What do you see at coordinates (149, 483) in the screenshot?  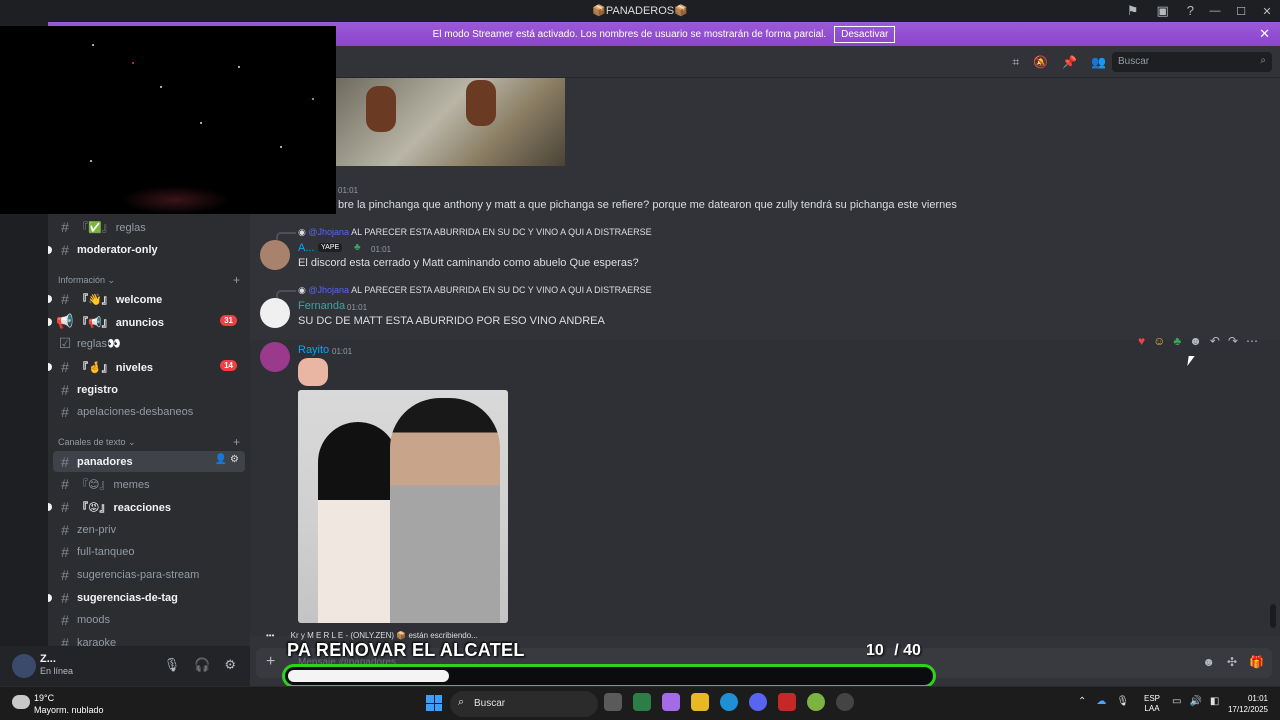 I see `sidebar-item-memes: # 『😊』 memes` at bounding box center [149, 483].